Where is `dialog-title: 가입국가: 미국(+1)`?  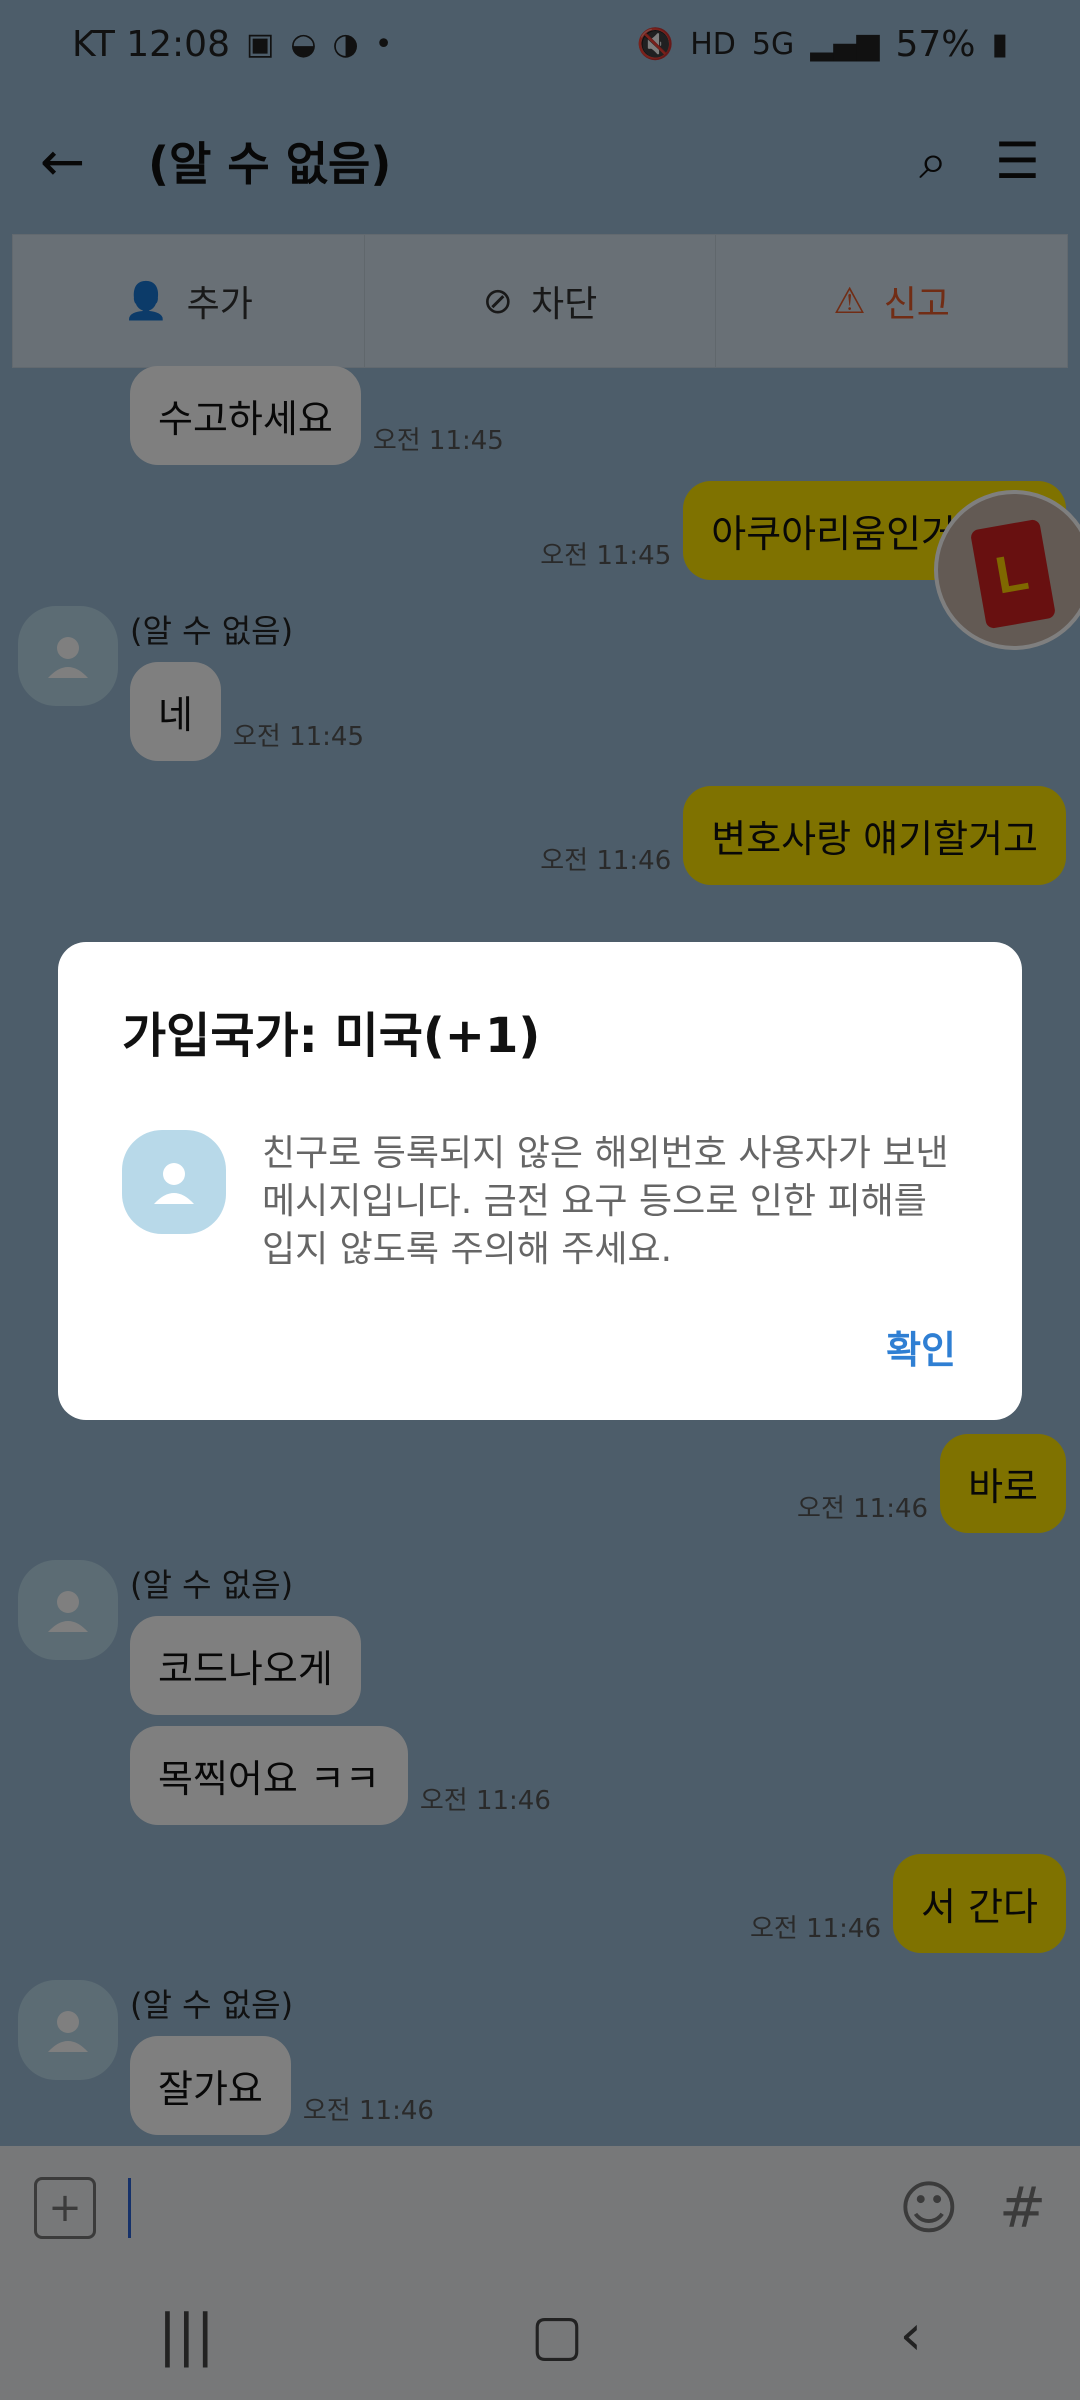
dialog-title: 가입국가: 미국(+1) is located at coordinates (331, 1036).